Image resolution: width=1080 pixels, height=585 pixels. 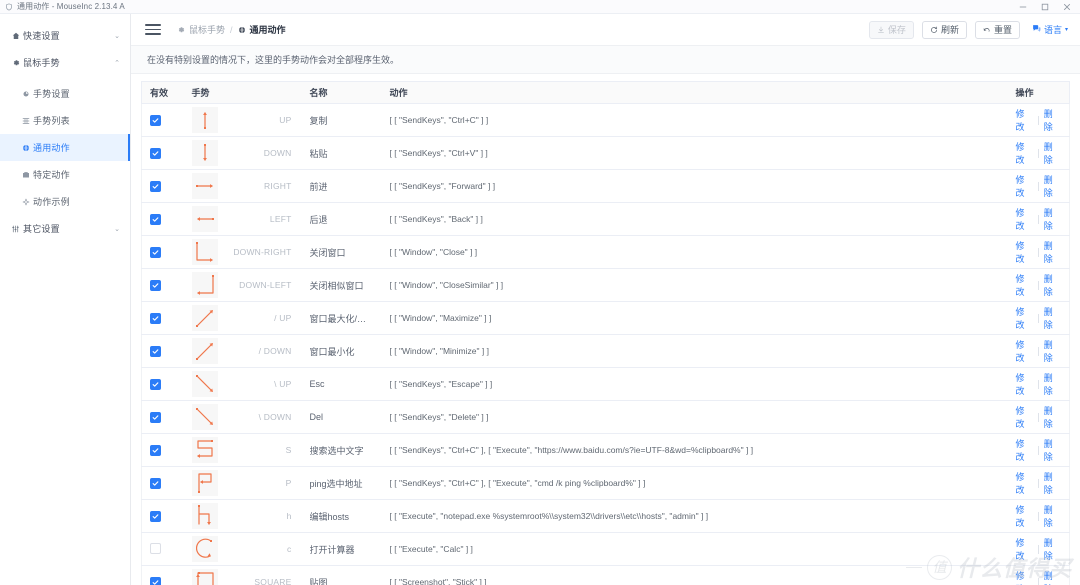 I want to click on maximize-icon, so click(x=1045, y=7).